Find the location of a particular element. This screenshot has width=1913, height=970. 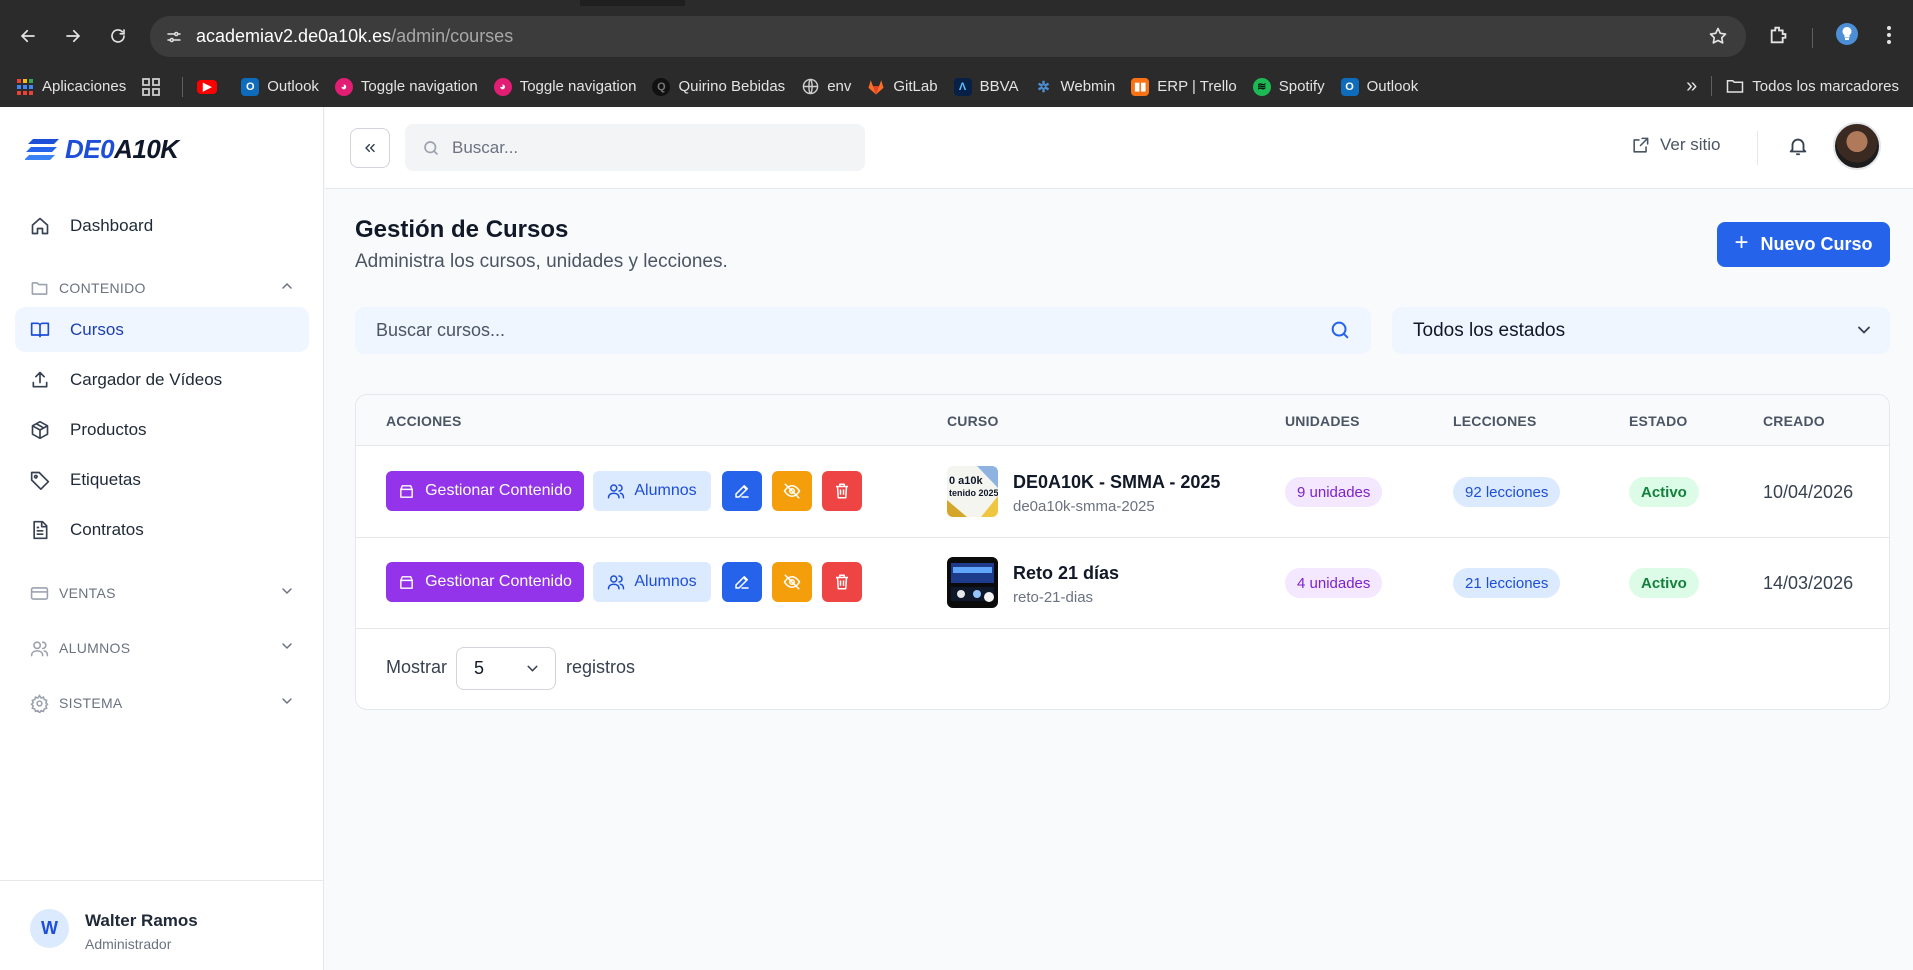

bookmark-toggle-nav-2: ◕ Toggle navigation is located at coordinates (565, 87).